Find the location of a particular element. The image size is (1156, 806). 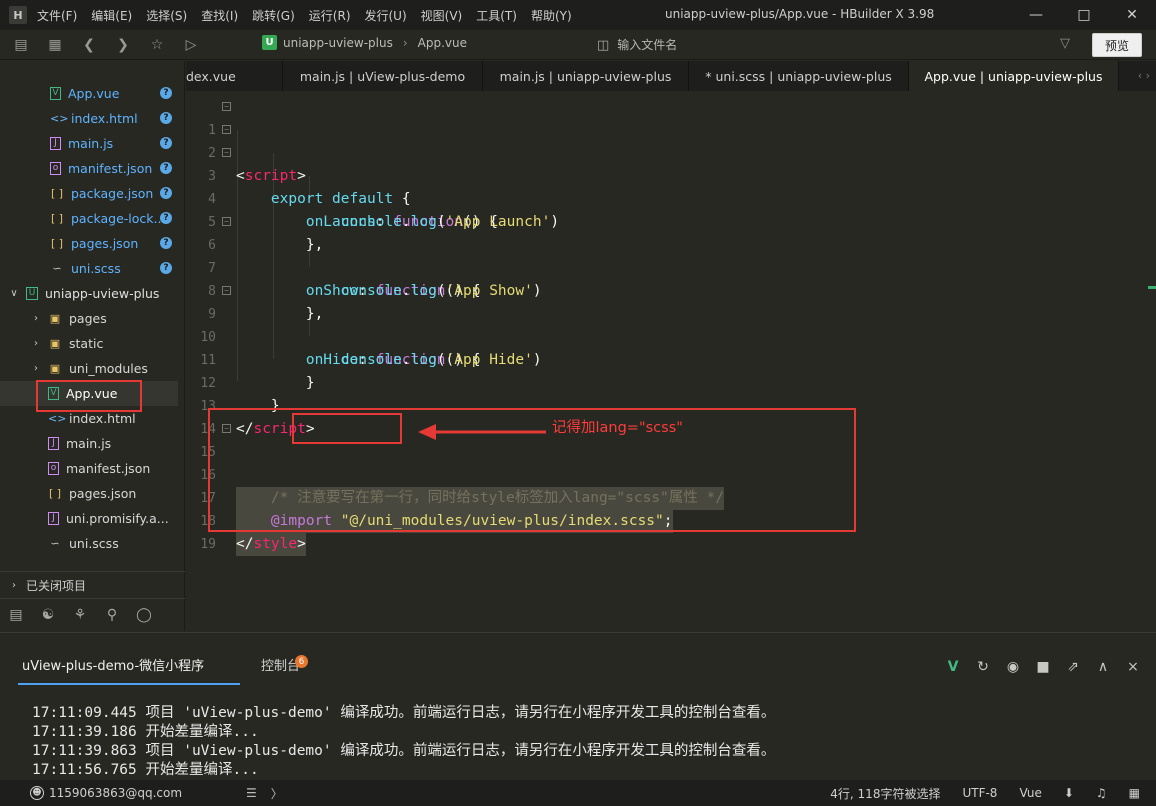

layout-icon: ▦ is located at coordinates (1134, 793).